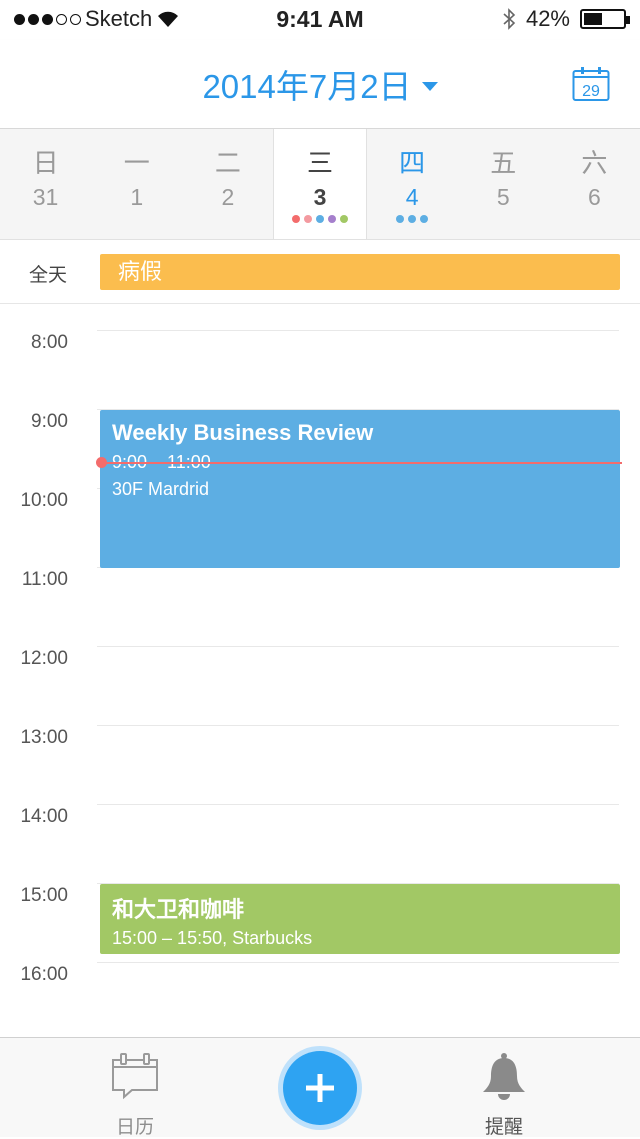  Describe the element at coordinates (547, 18) in the screenshot. I see `battery-percent: 42%` at that location.